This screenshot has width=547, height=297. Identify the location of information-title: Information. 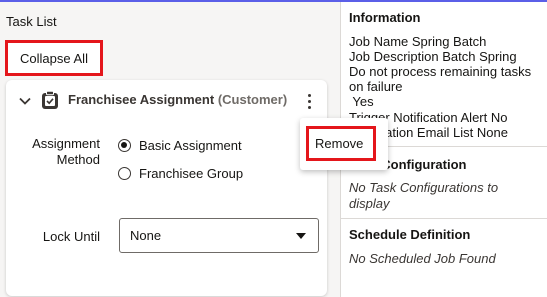
(385, 17).